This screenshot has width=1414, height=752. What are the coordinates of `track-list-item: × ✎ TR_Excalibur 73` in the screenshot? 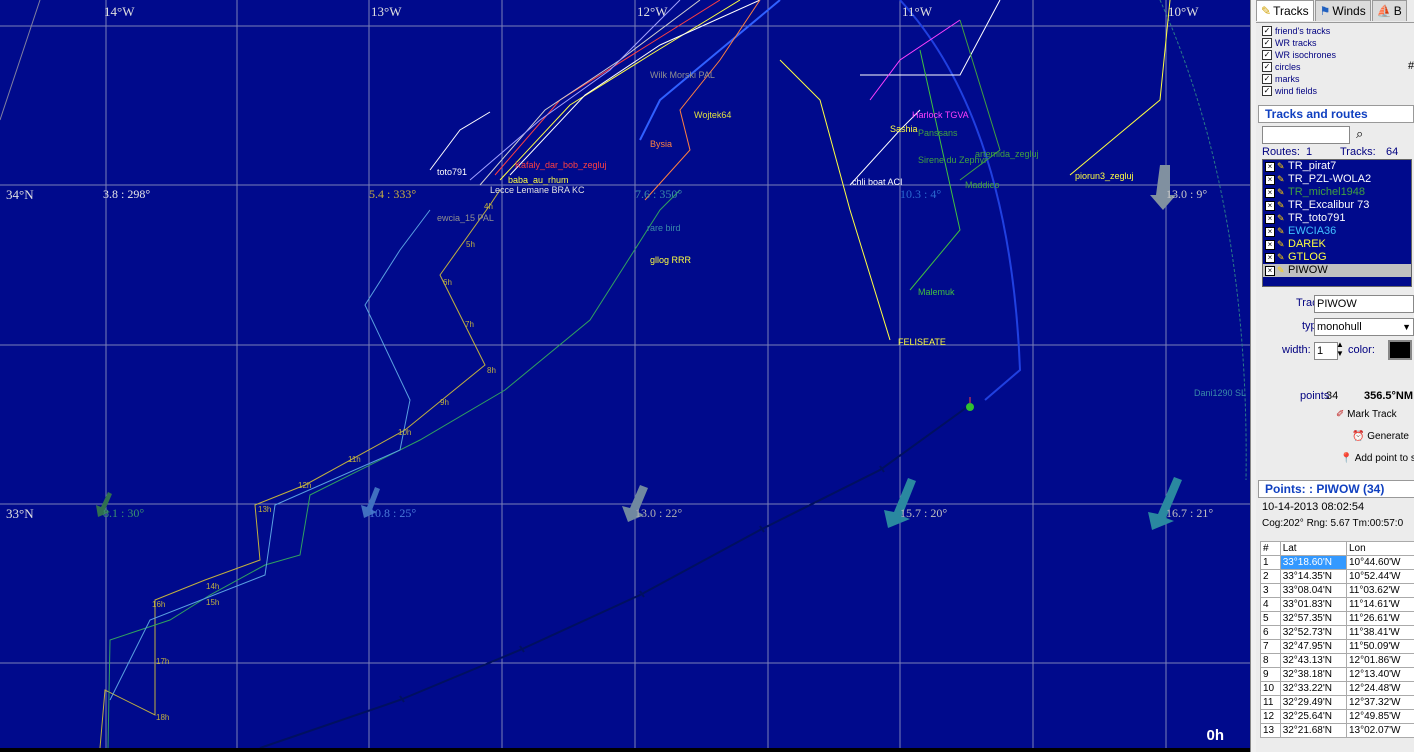 It's located at (1337, 205).